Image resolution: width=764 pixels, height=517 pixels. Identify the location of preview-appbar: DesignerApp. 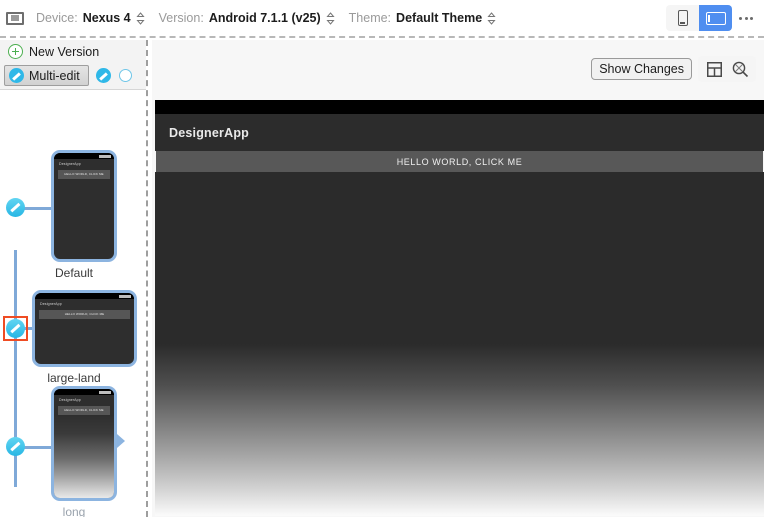
(459, 132).